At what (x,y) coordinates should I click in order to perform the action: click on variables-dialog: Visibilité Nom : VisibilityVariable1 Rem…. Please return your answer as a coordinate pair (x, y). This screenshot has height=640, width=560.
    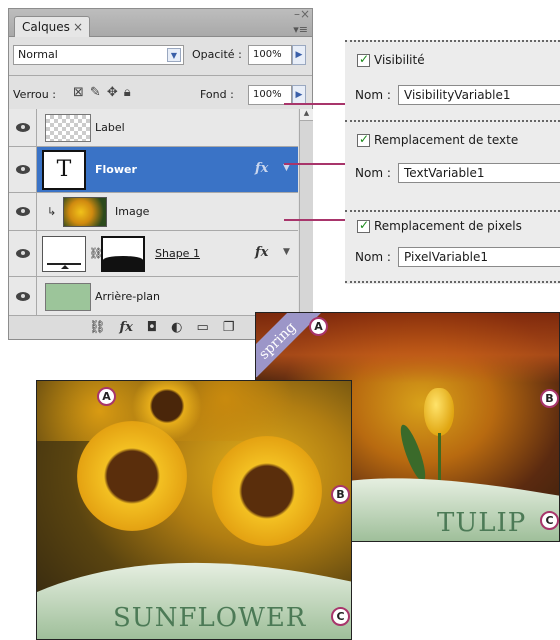
    Looking at the image, I should click on (452, 162).